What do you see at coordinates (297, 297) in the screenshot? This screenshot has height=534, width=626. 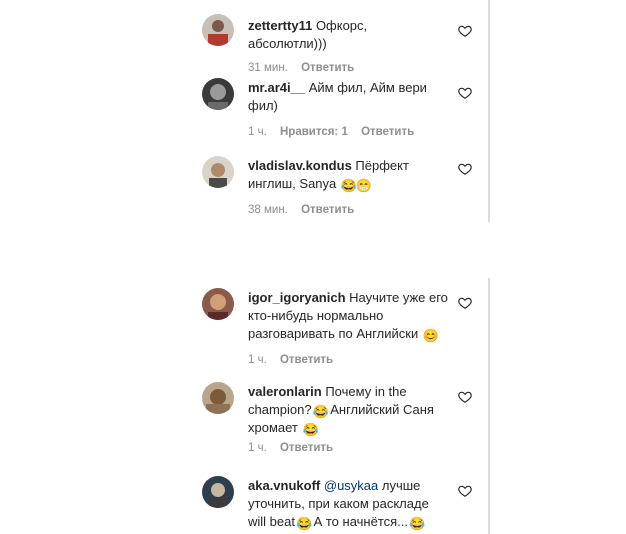 I see `comment-username: igor_igoryanich` at bounding box center [297, 297].